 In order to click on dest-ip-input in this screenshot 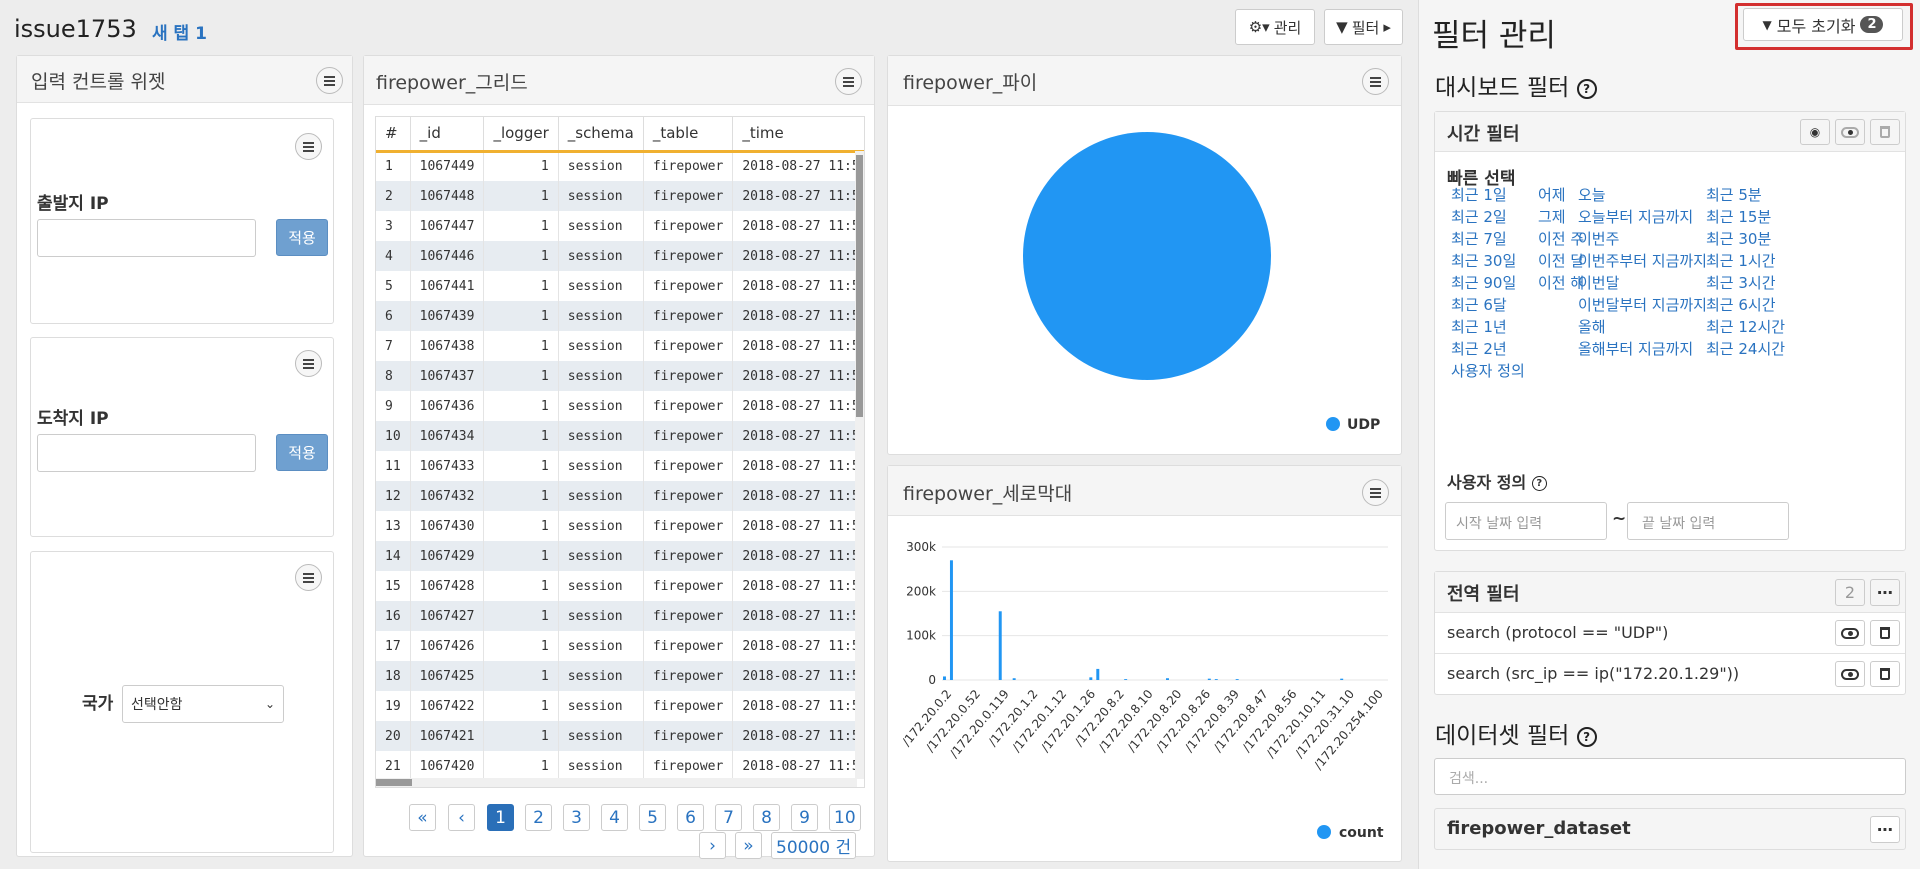, I will do `click(146, 453)`.